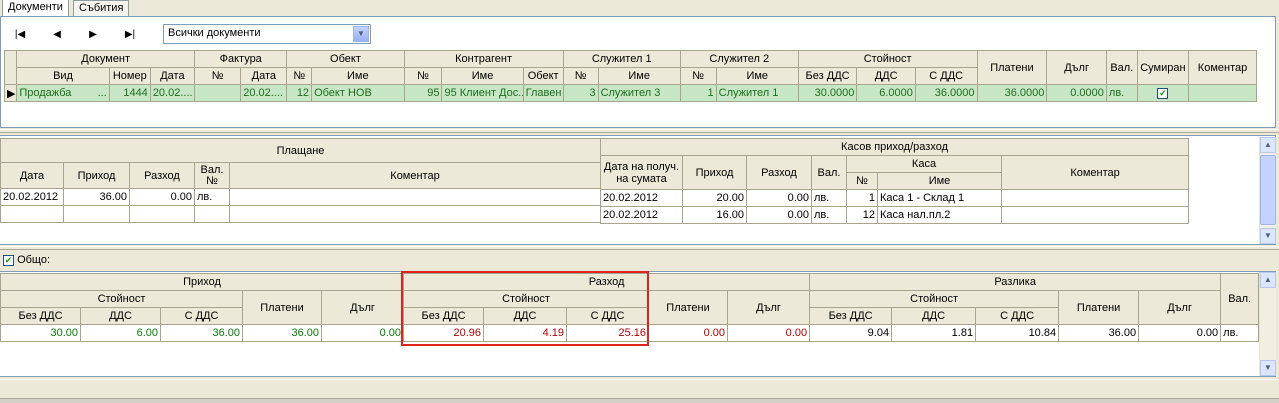  What do you see at coordinates (939, 181) in the screenshot?
I see `col-cashbox-name: Име` at bounding box center [939, 181].